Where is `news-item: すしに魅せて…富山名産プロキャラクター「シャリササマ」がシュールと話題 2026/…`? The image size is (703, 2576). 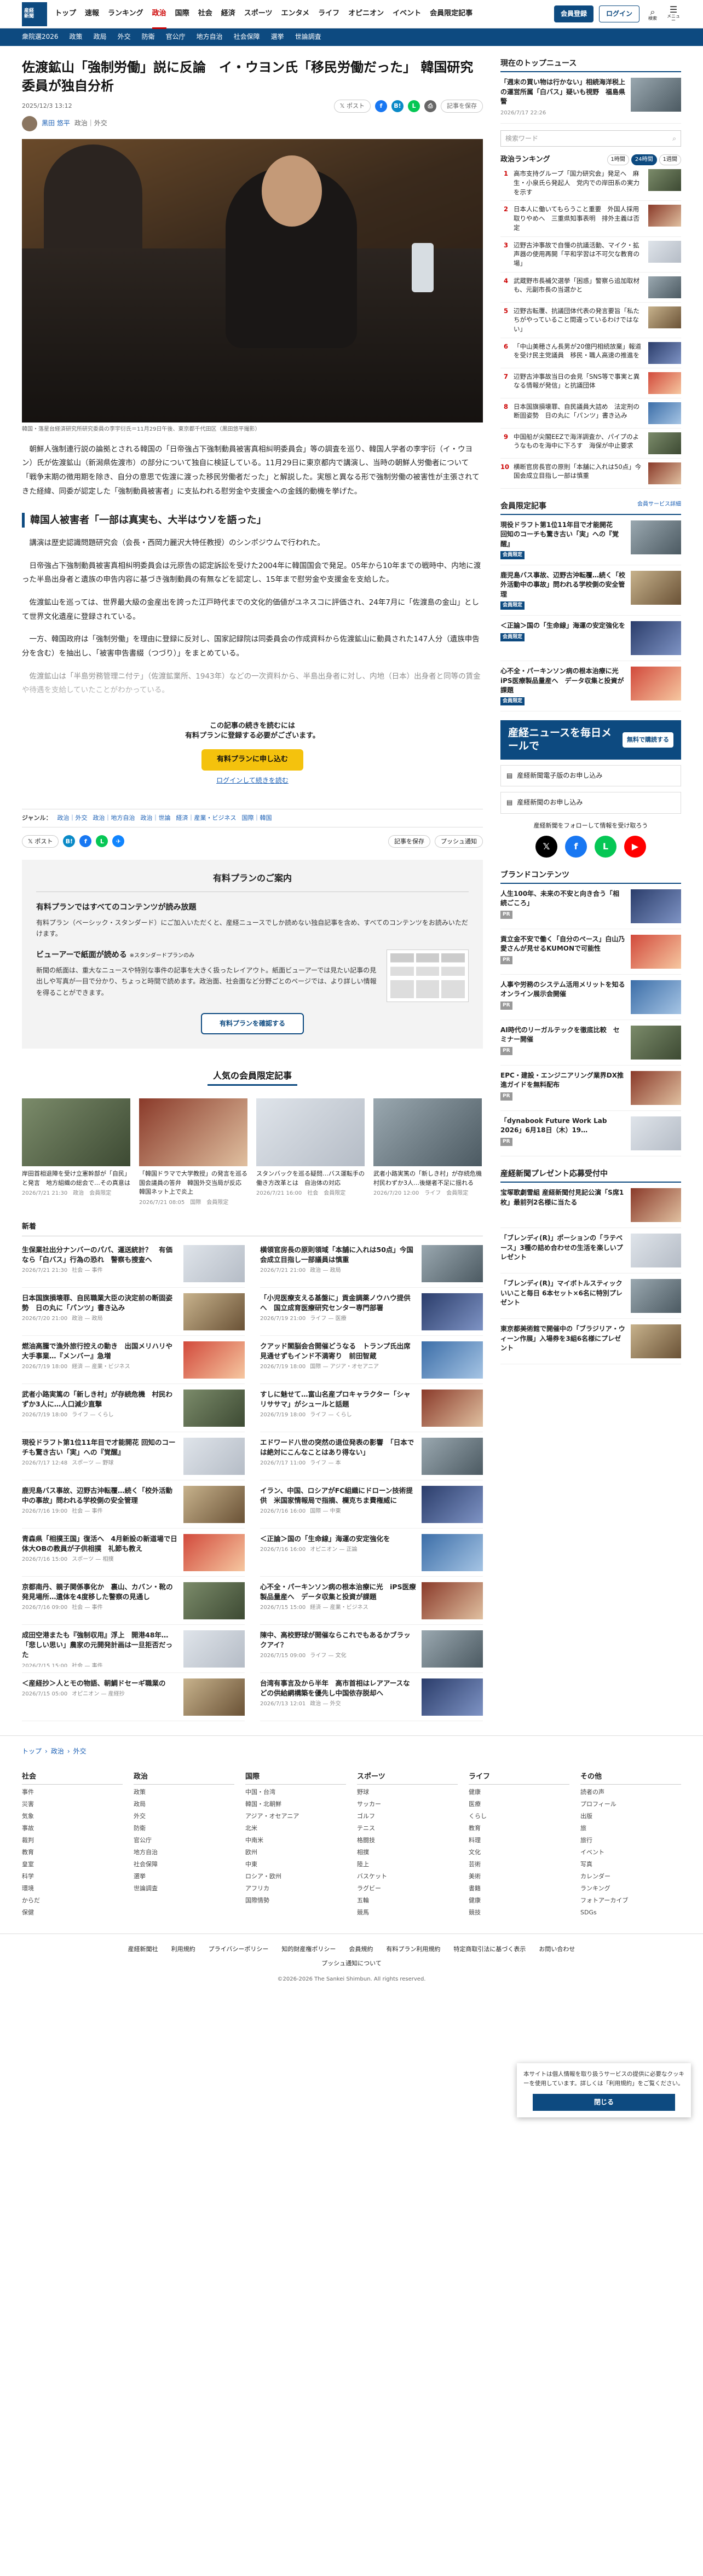 news-item: すしに魅せて…富山名産プロキャラクター「シャリササマ」がシュールと話題 2026/… is located at coordinates (371, 1408).